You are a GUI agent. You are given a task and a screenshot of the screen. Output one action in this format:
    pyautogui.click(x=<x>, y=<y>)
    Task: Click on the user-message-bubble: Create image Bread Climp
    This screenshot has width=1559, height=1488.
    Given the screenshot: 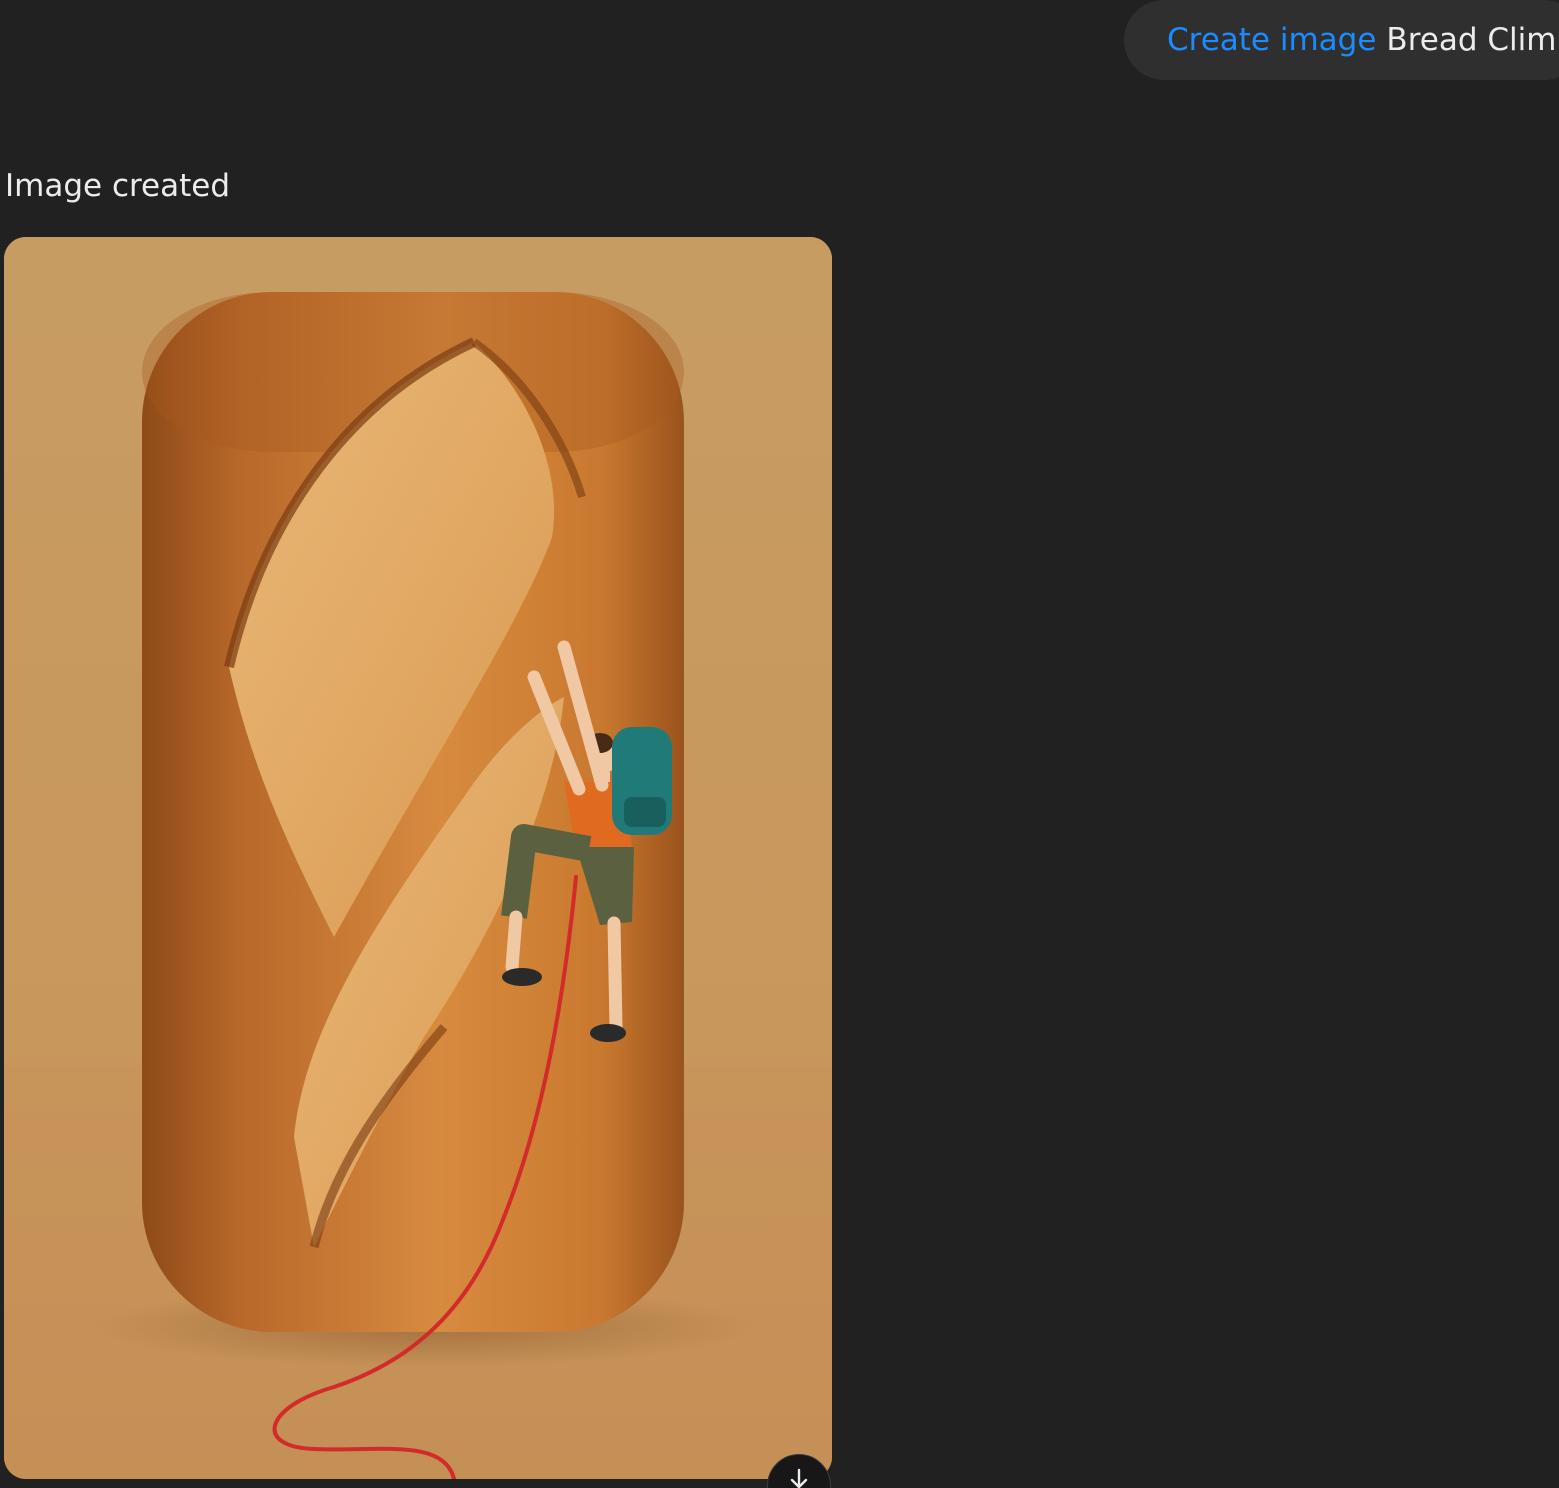 What is the action you would take?
    pyautogui.click(x=1341, y=40)
    